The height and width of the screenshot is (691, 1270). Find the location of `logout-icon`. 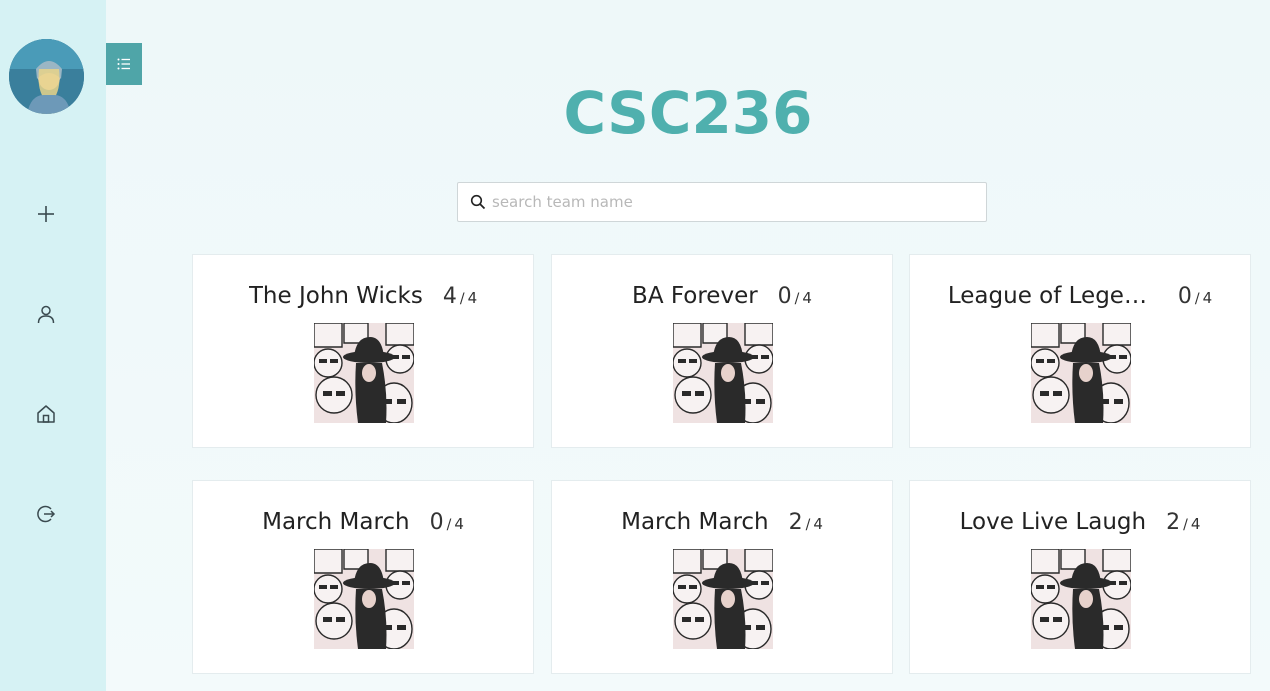

logout-icon is located at coordinates (46, 514).